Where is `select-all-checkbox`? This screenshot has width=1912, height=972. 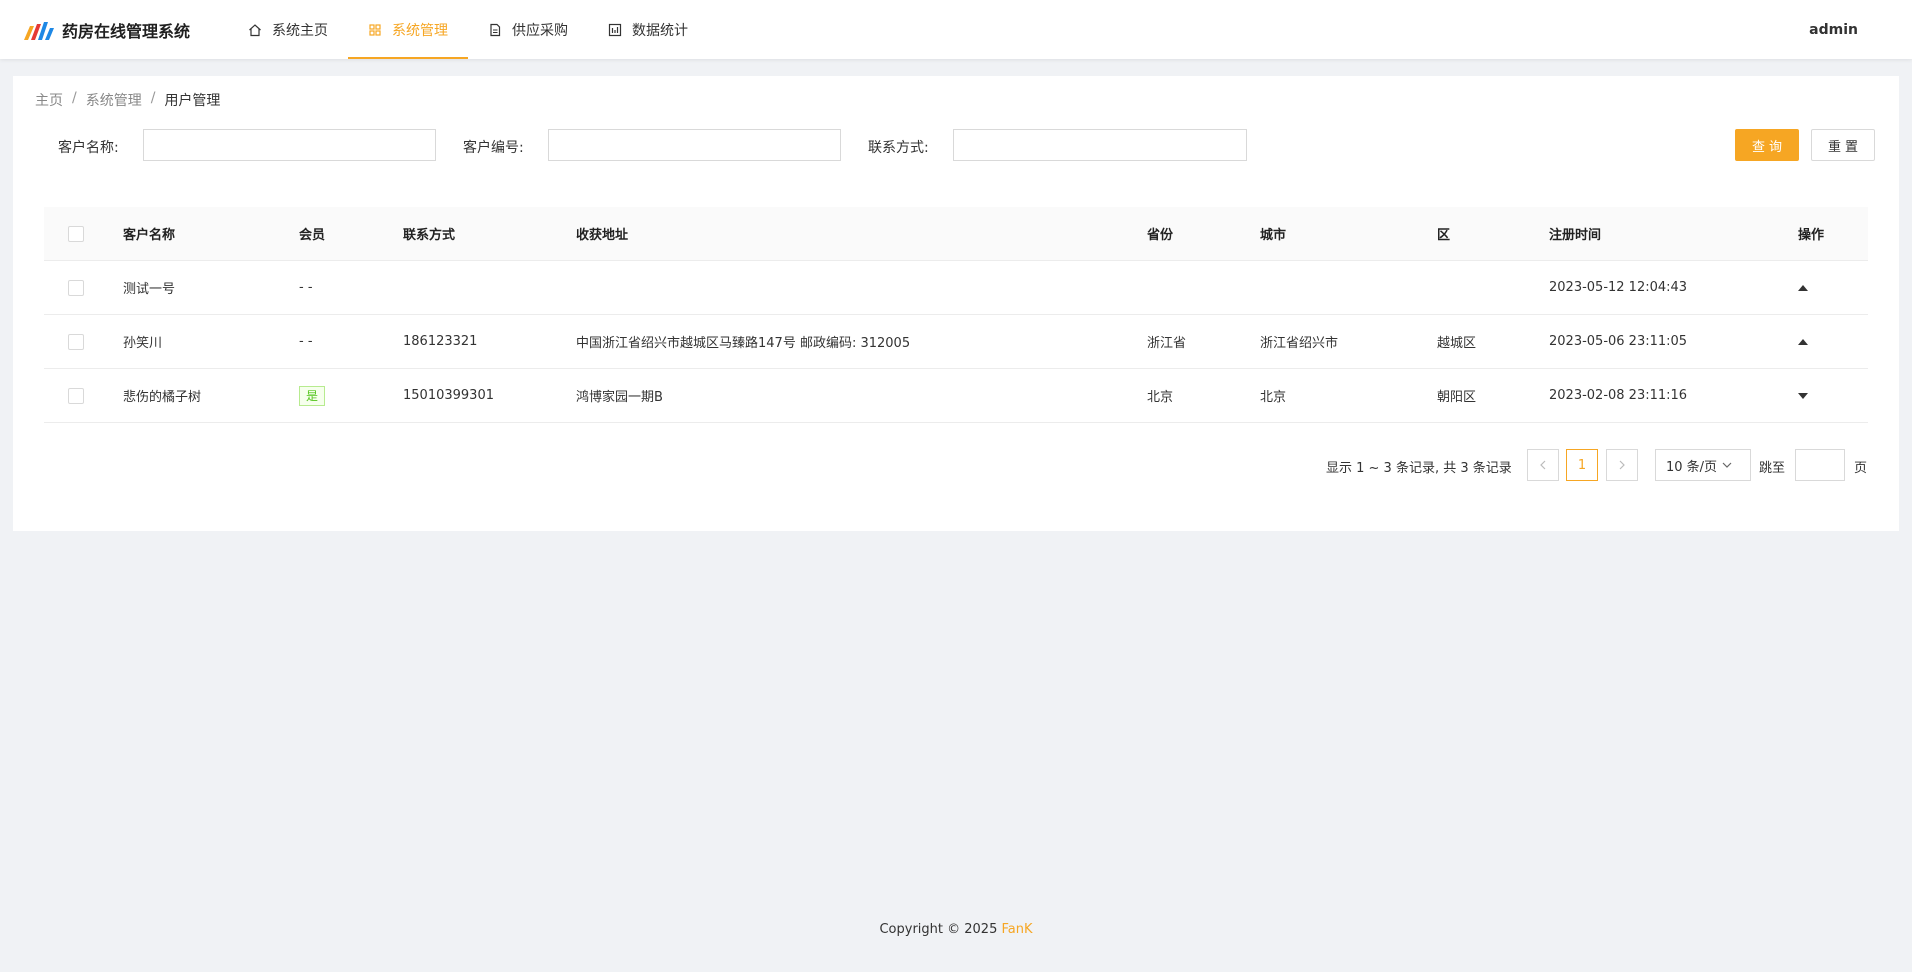
select-all-checkbox is located at coordinates (76, 233).